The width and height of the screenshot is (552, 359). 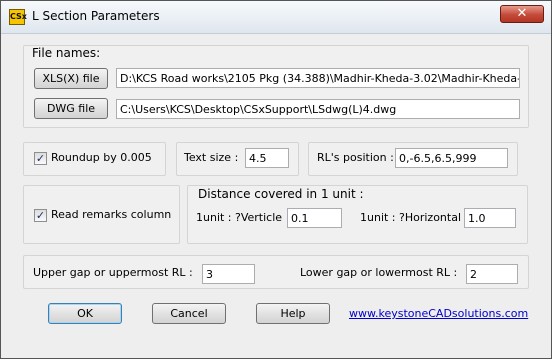 What do you see at coordinates (85, 313) in the screenshot?
I see `ok-button: OK` at bounding box center [85, 313].